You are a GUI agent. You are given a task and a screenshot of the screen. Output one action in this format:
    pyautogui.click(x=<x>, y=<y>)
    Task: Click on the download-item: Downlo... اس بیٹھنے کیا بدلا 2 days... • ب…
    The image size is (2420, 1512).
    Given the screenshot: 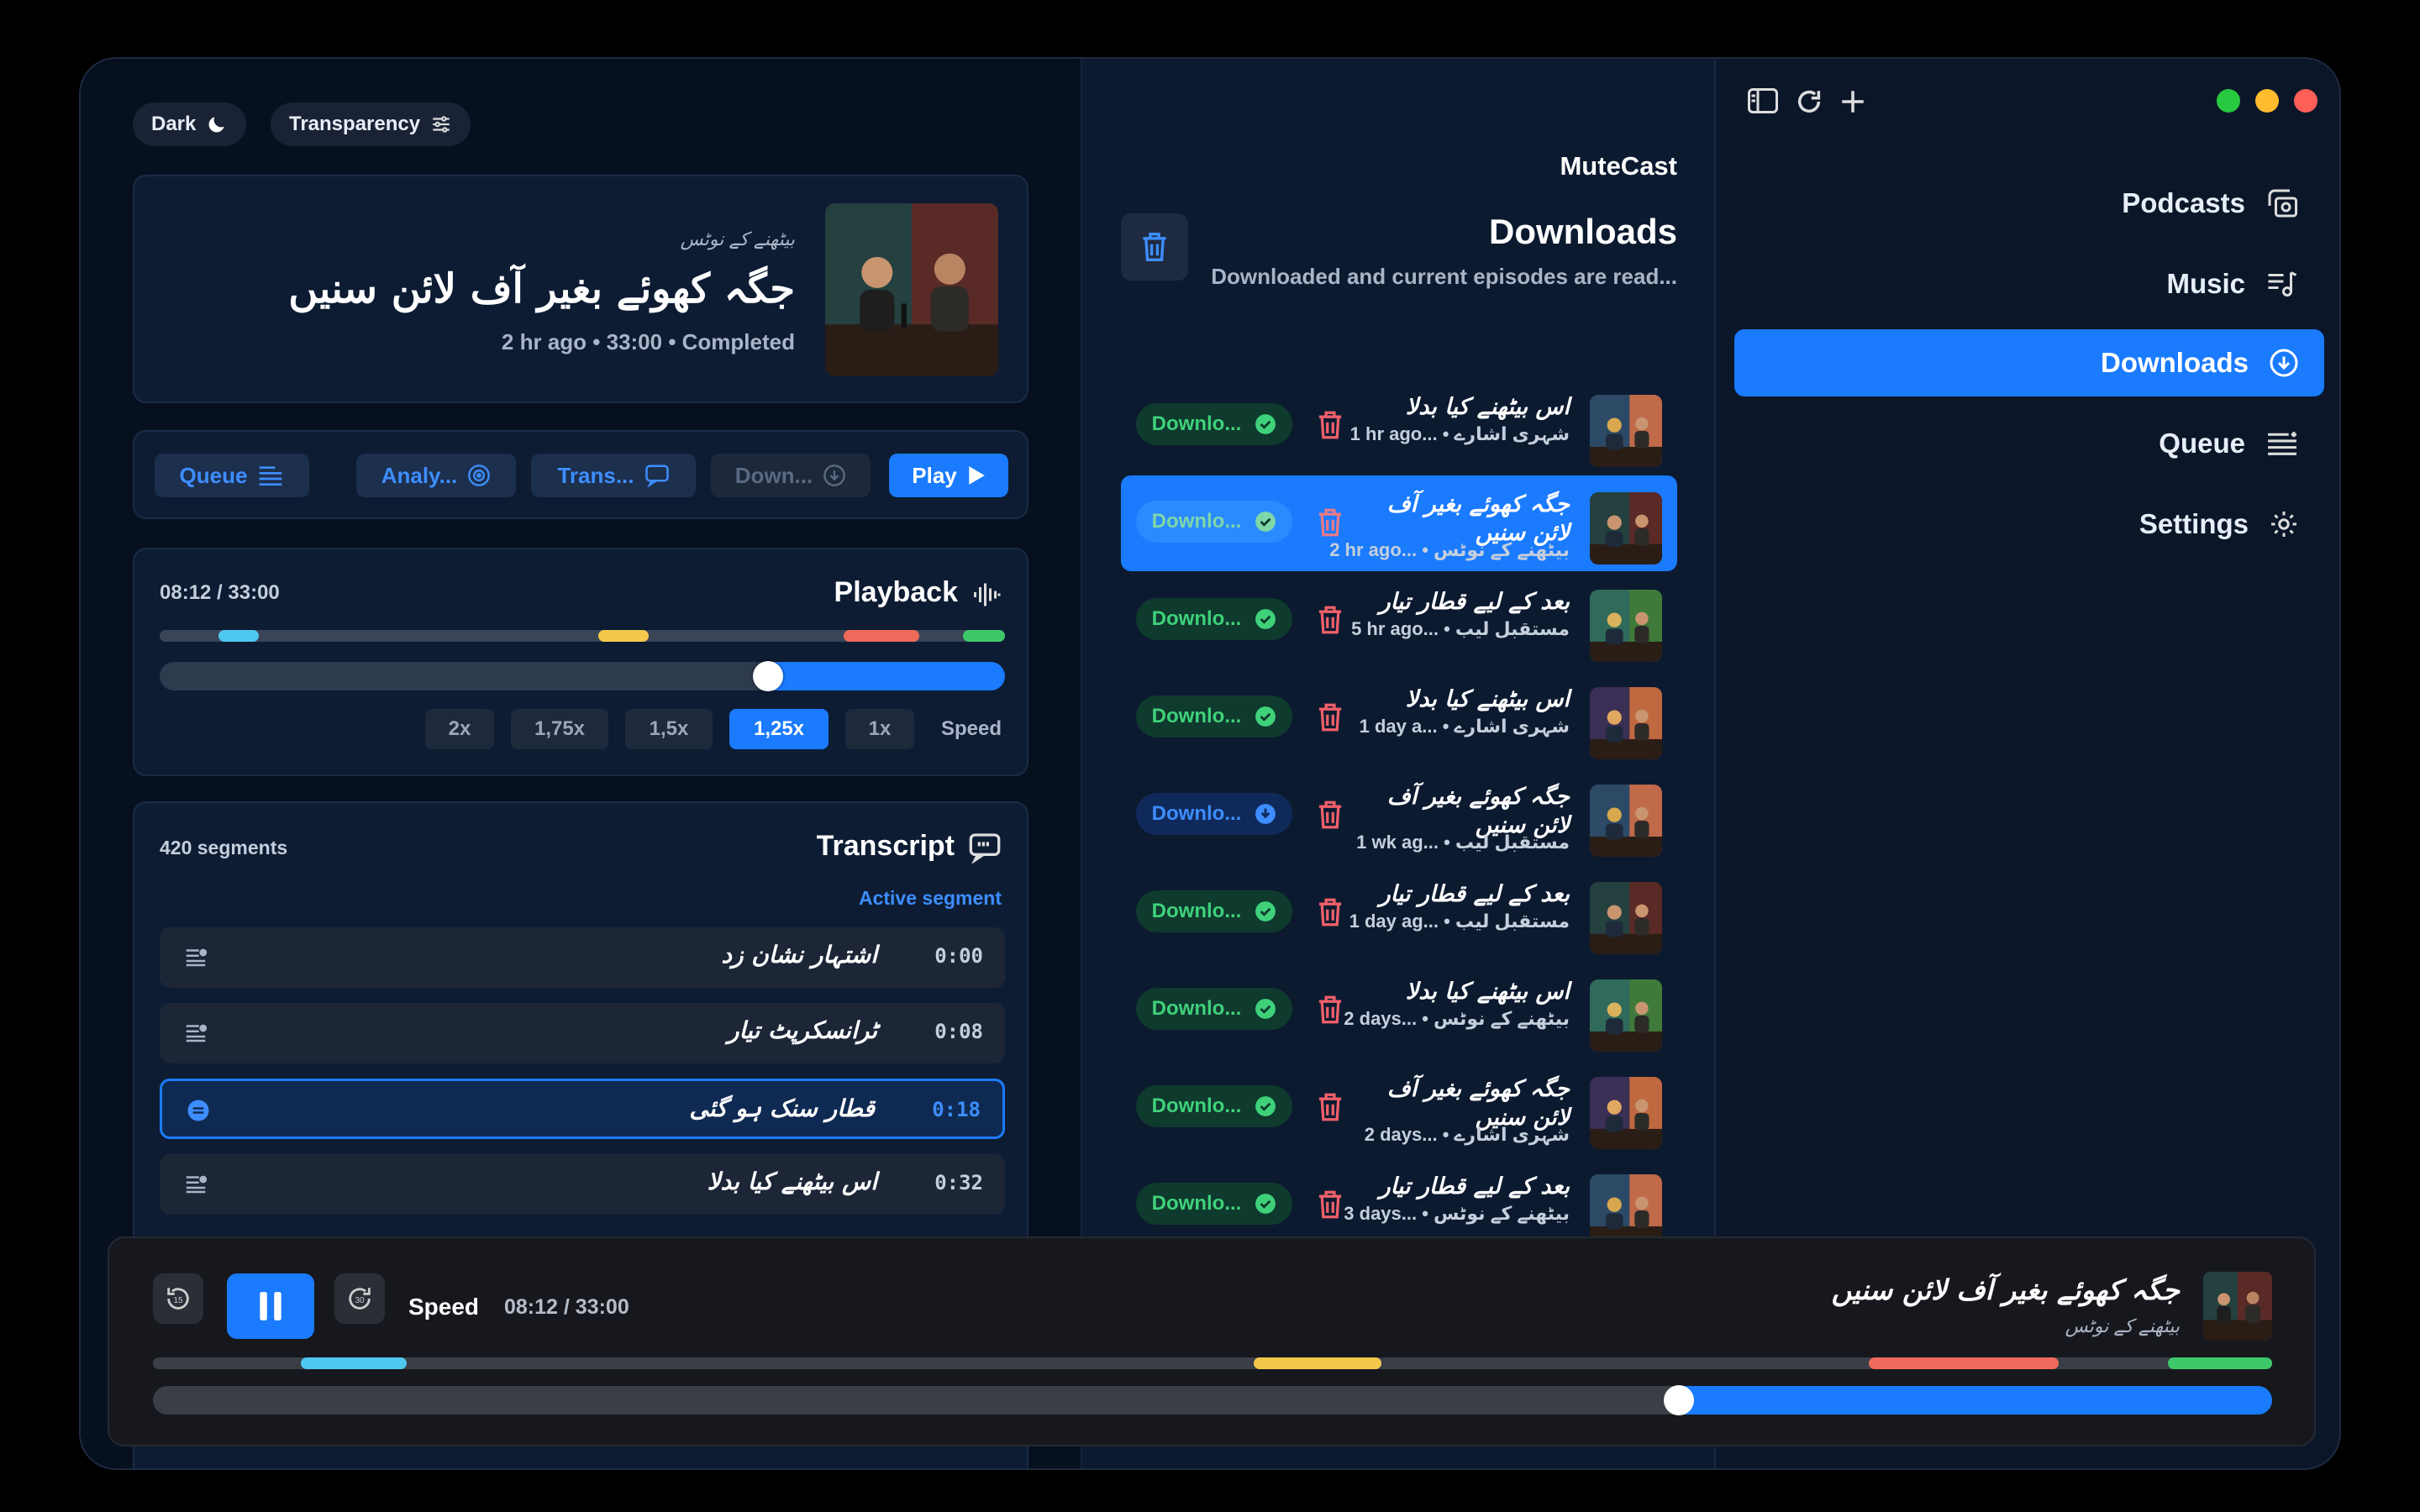 What is the action you would take?
    pyautogui.click(x=1399, y=1010)
    